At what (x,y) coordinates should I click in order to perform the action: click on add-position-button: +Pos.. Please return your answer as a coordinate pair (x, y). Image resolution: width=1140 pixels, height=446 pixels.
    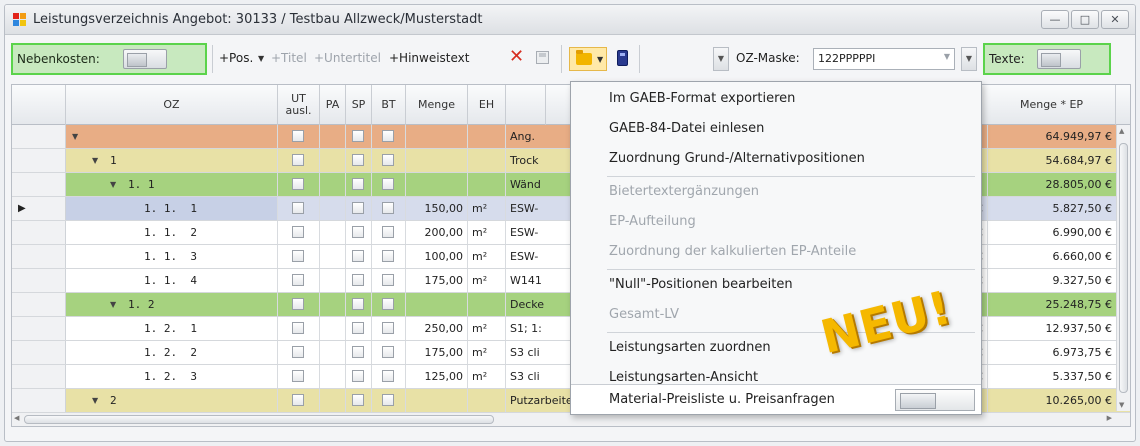
    Looking at the image, I should click on (236, 58).